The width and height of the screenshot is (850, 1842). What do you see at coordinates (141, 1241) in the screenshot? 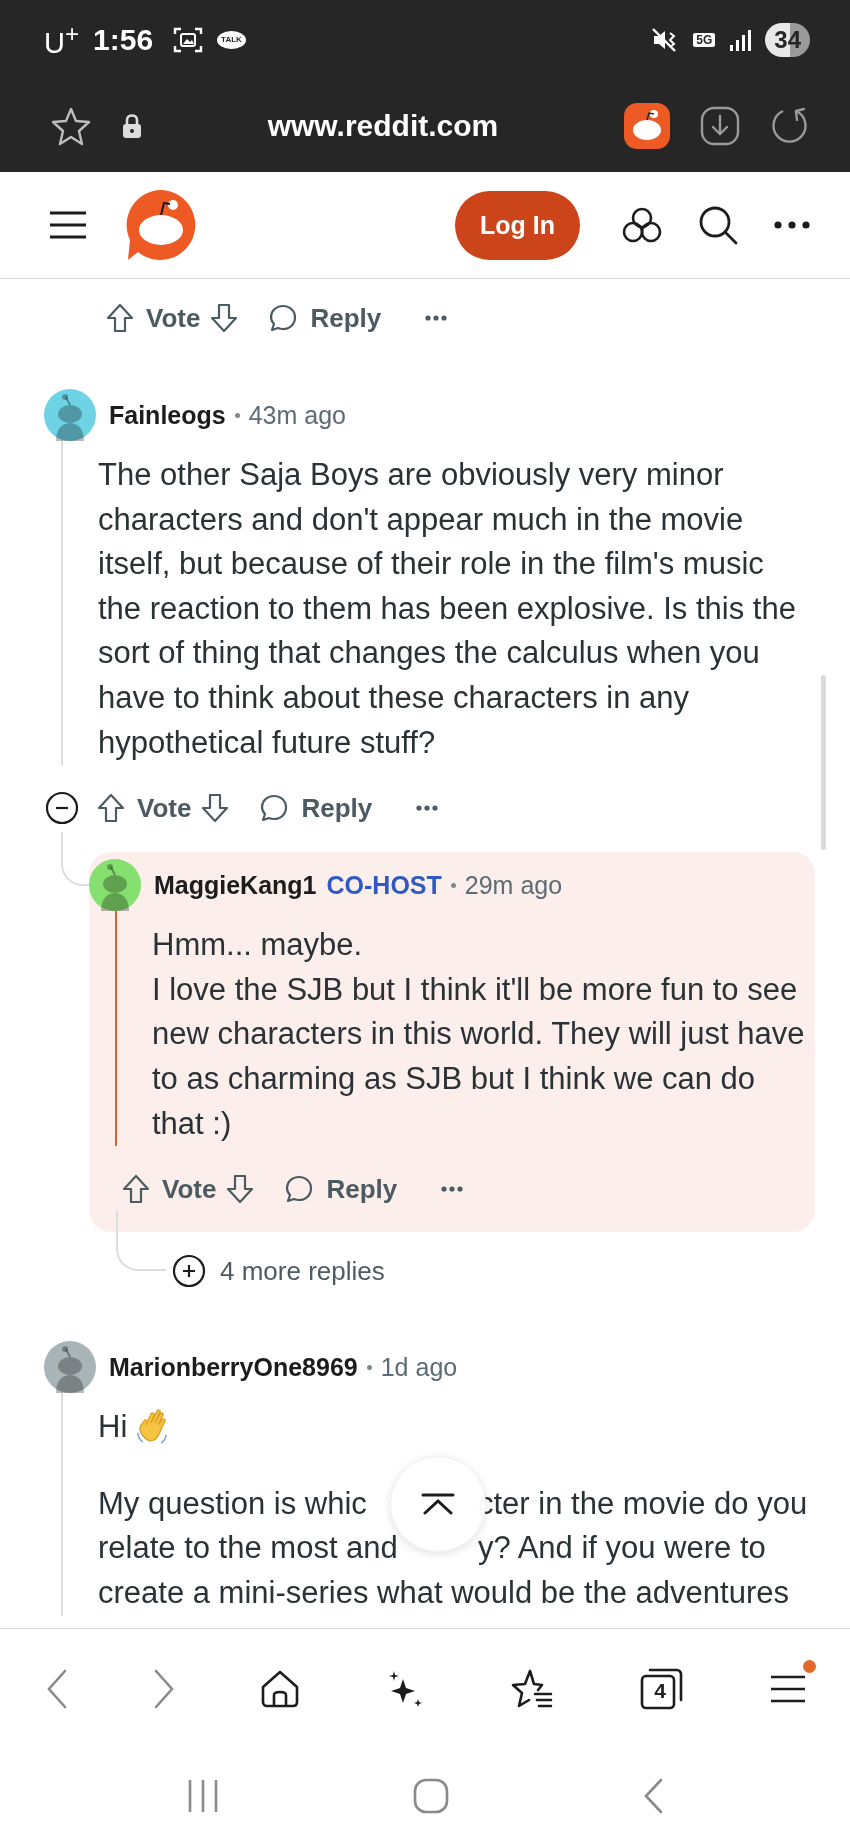
I see `thread-connector` at bounding box center [141, 1241].